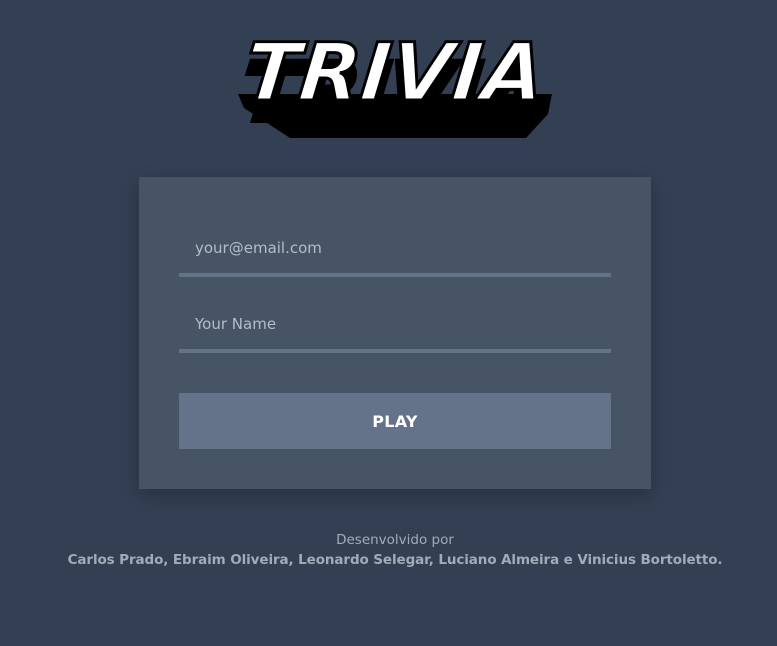 This screenshot has height=646, width=777. I want to click on logo-text: TRIVIA, so click(394, 72).